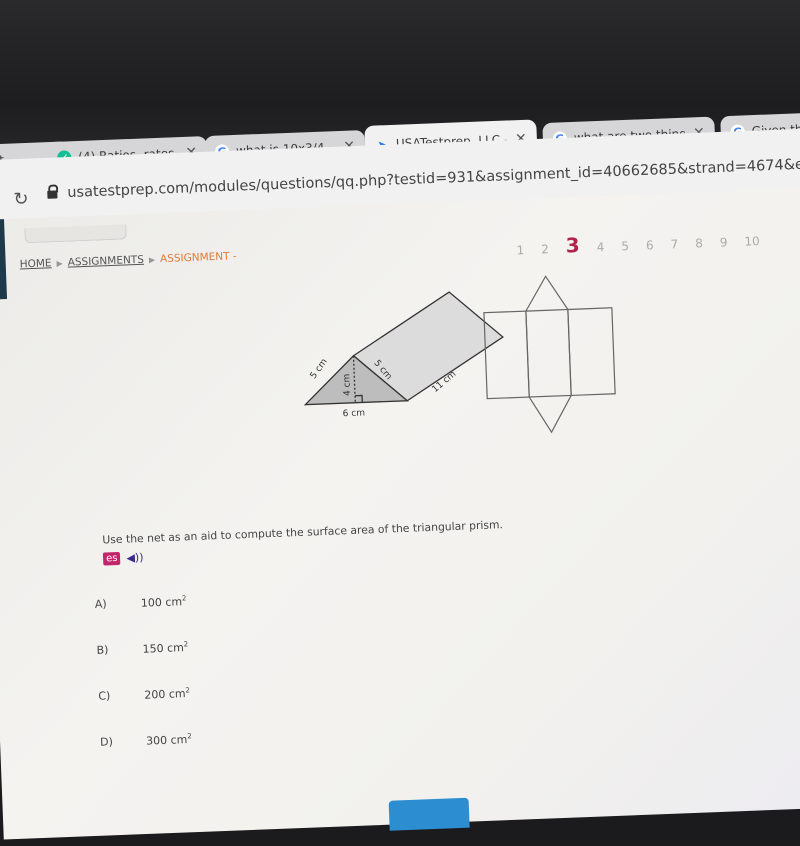 The width and height of the screenshot is (800, 846). I want to click on triangular-prism-diagram, so click(403, 348).